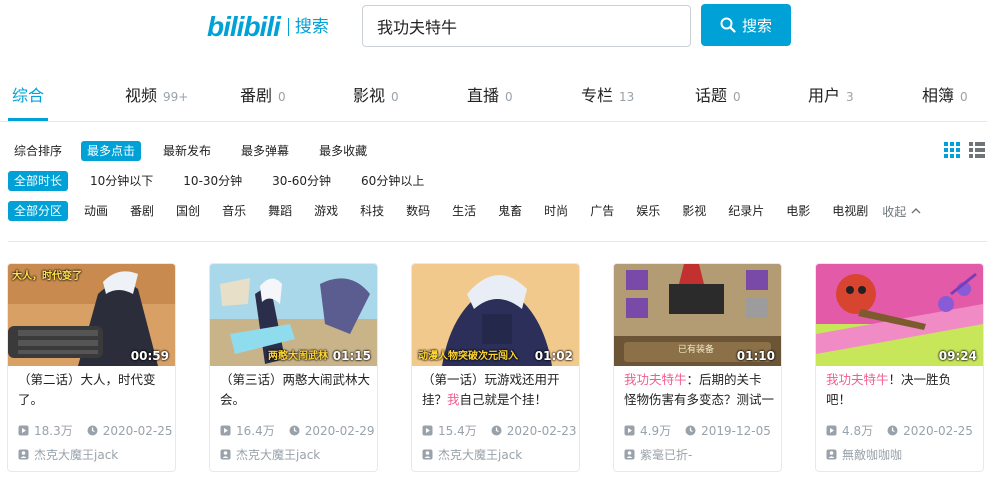 The image size is (996, 482). What do you see at coordinates (901, 390) in the screenshot?
I see `video-title: 我功夫特牛！决一胜负吧！` at bounding box center [901, 390].